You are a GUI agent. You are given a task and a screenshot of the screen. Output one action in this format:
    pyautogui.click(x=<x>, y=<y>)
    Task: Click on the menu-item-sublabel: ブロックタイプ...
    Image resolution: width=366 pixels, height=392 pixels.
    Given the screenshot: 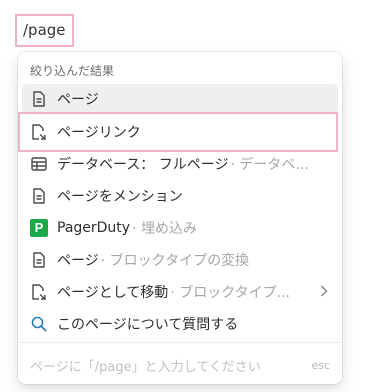 What is the action you would take?
    pyautogui.click(x=230, y=292)
    